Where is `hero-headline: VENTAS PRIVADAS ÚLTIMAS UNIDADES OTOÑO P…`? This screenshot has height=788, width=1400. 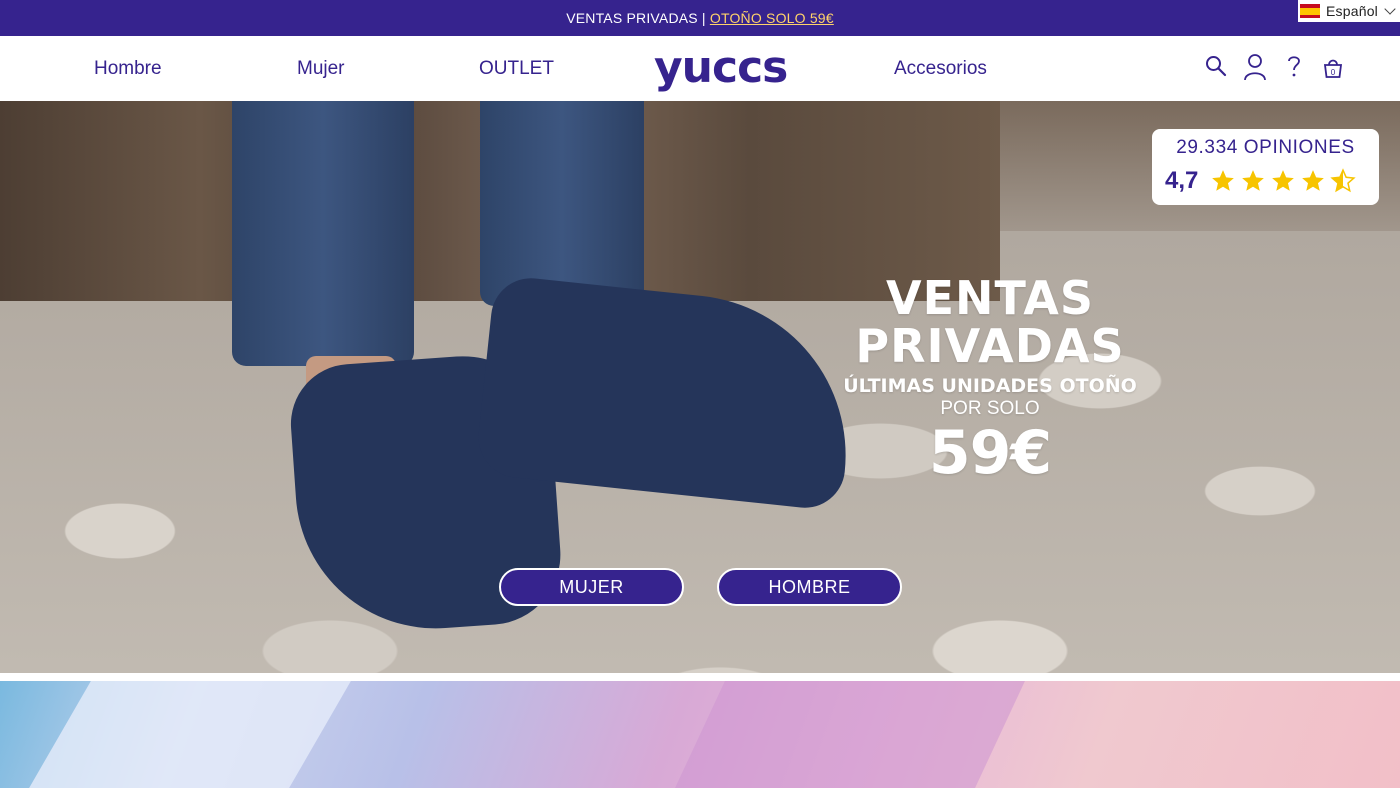 hero-headline: VENTAS PRIVADAS ÚLTIMAS UNIDADES OTOÑO P… is located at coordinates (990, 380).